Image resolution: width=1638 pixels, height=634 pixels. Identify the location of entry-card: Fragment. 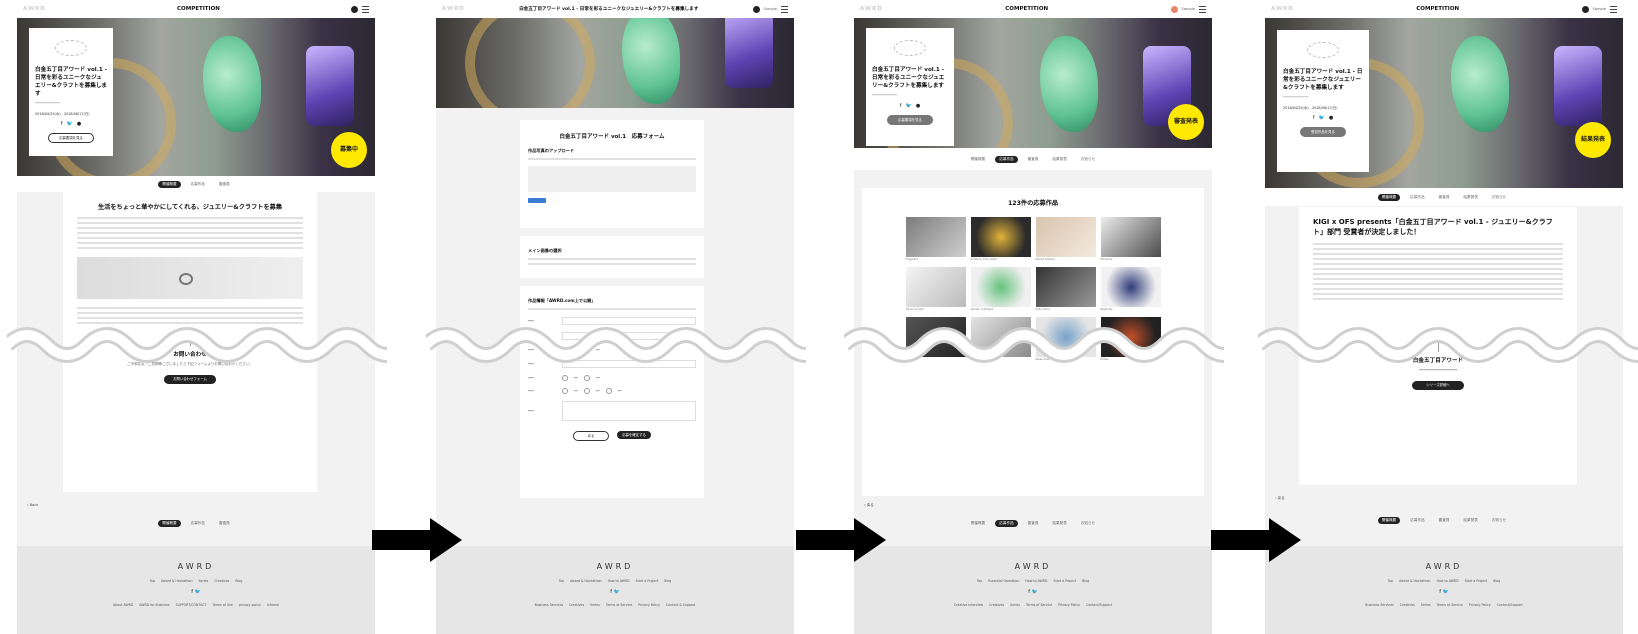
(935, 239).